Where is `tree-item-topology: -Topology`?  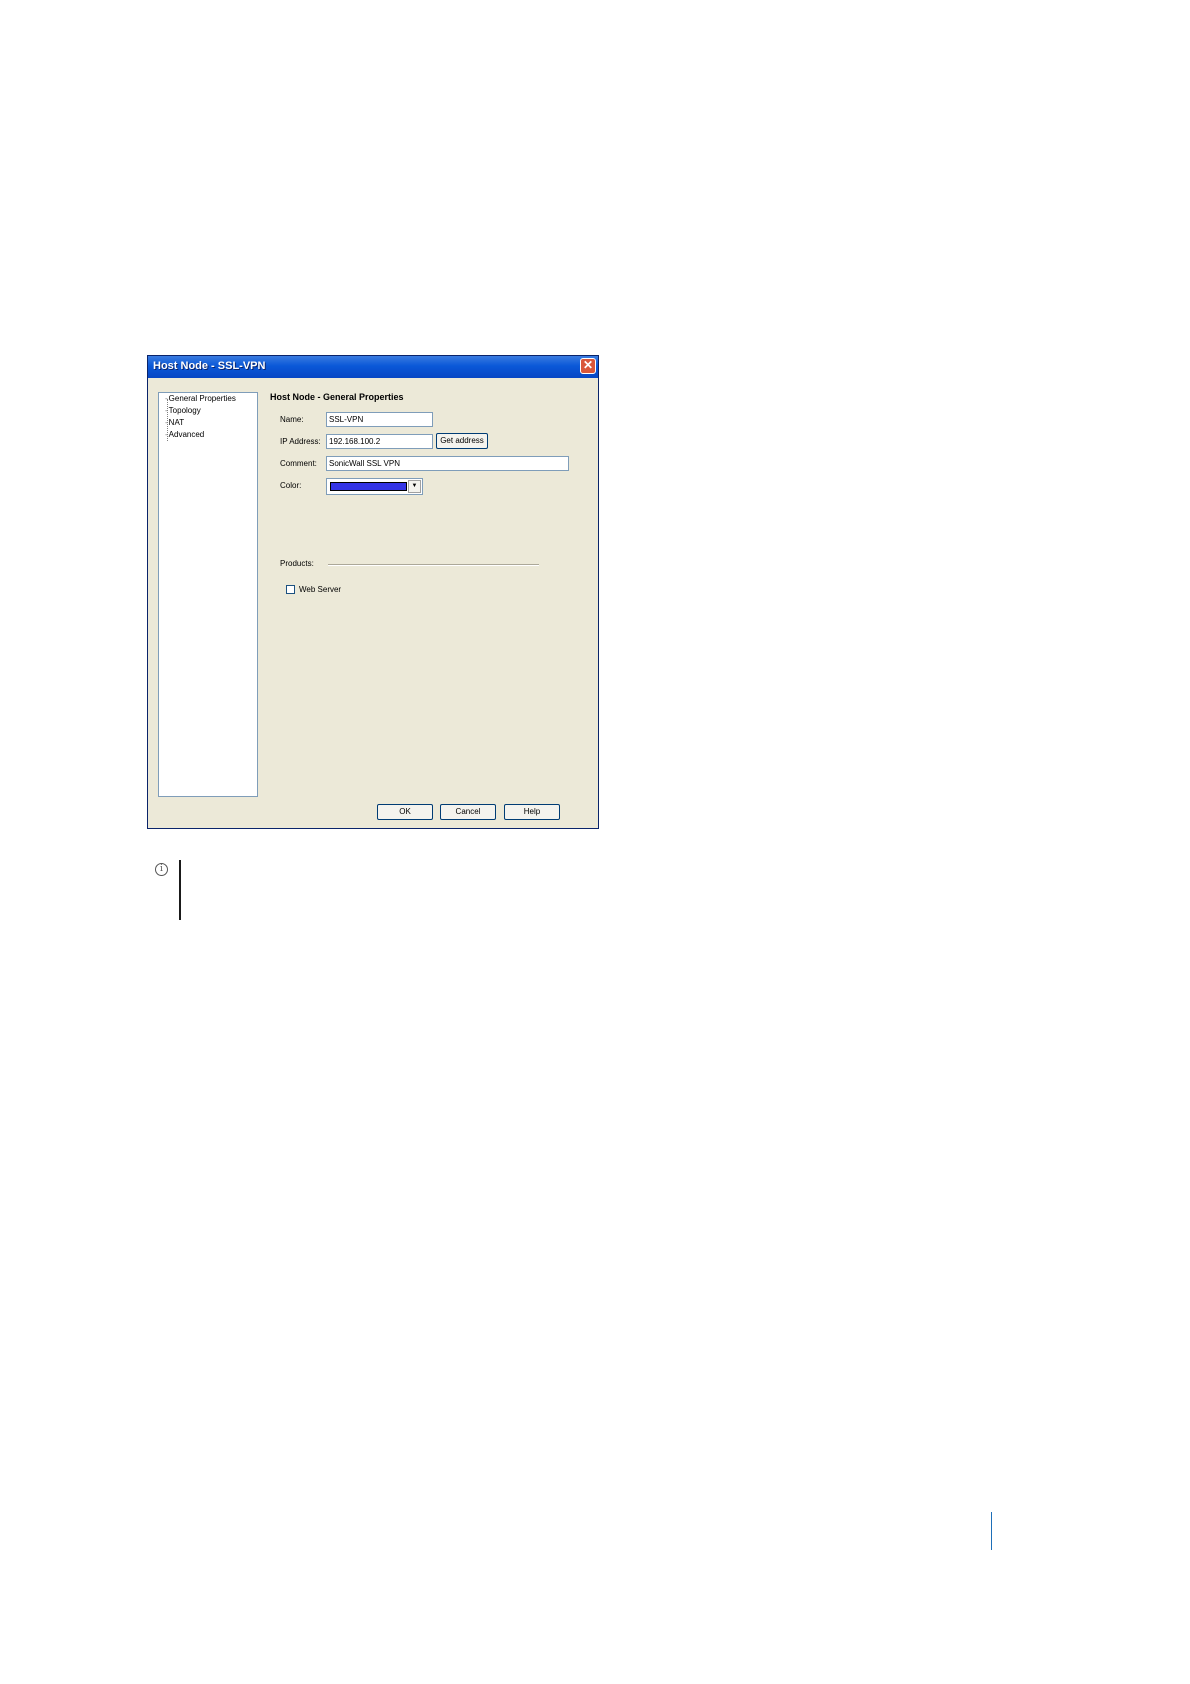
tree-item-topology: -Topology is located at coordinates (183, 410).